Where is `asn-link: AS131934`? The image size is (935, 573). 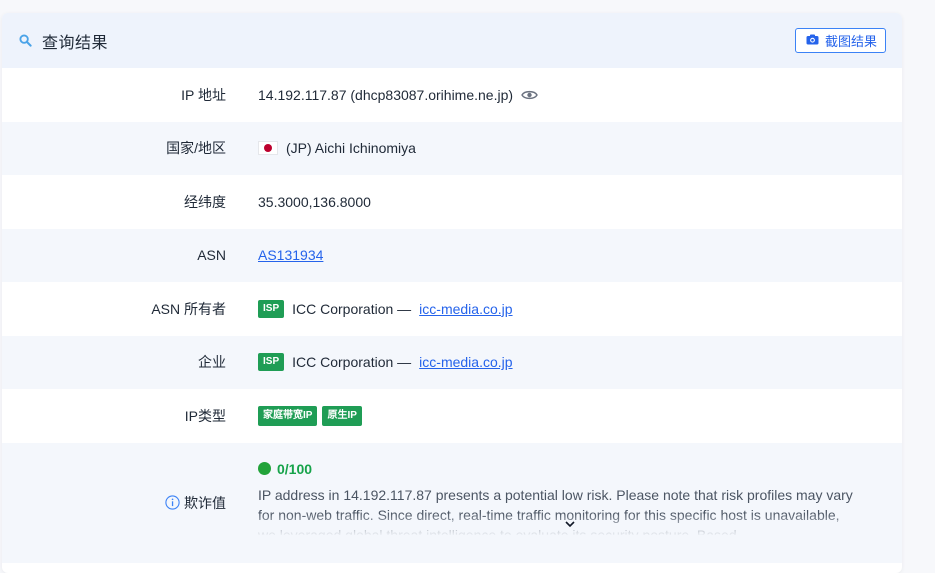
asn-link: AS131934 is located at coordinates (290, 255).